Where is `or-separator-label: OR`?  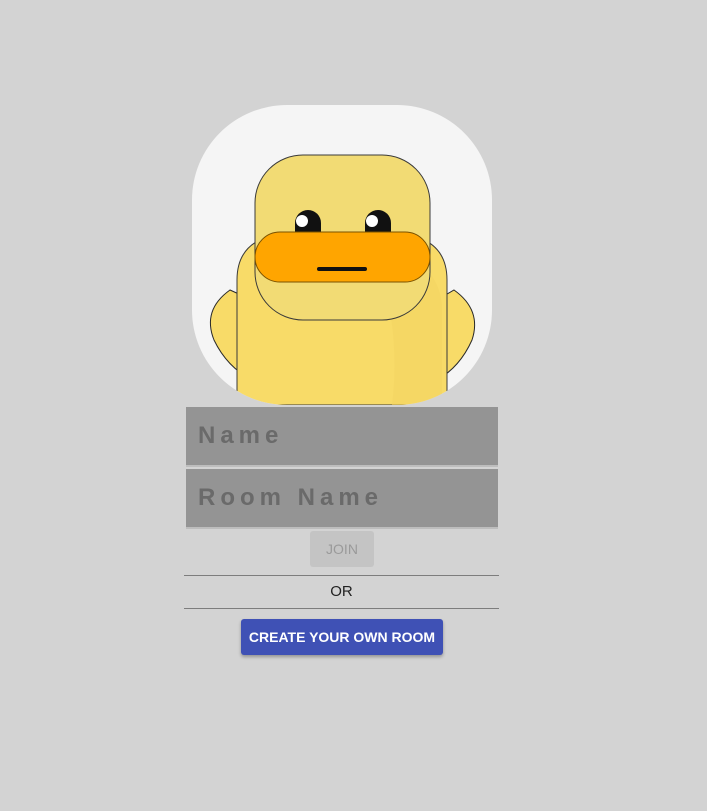 or-separator-label: OR is located at coordinates (341, 591).